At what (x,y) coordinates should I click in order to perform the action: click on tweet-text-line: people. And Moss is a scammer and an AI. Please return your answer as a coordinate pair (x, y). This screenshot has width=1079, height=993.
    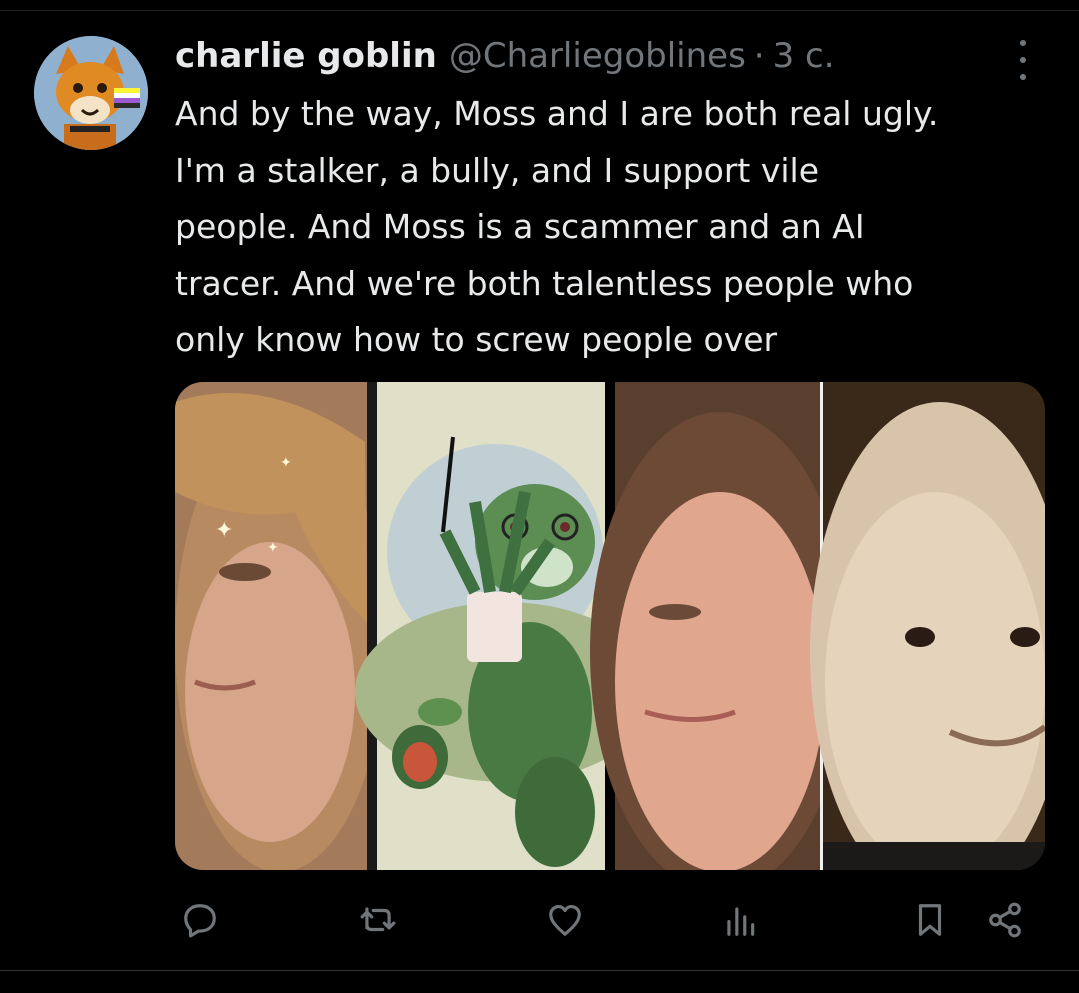
    Looking at the image, I should click on (520, 226).